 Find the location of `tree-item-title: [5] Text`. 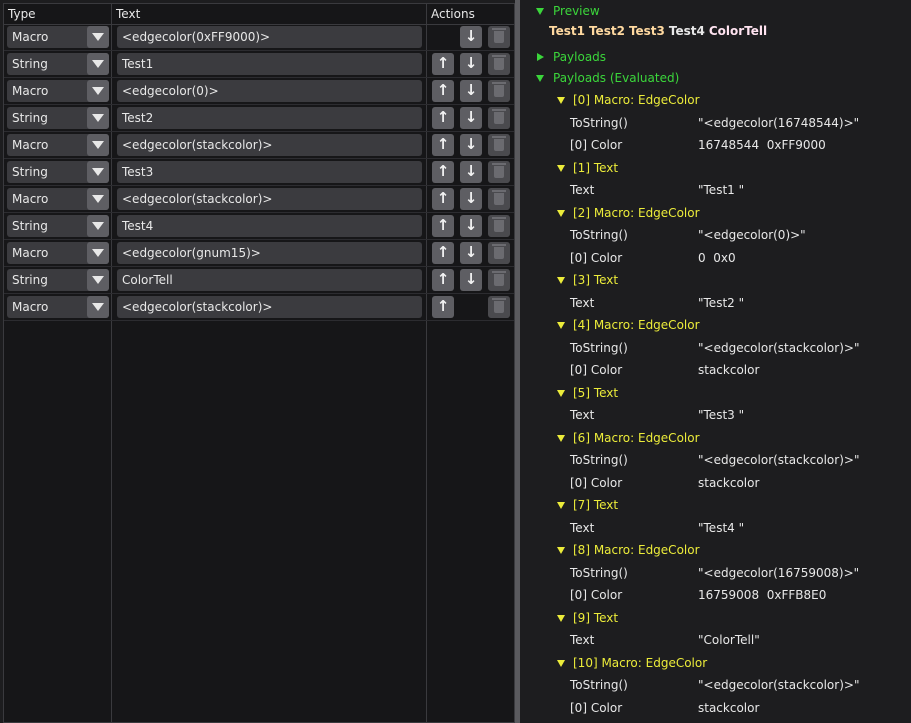

tree-item-title: [5] Text is located at coordinates (595, 393).